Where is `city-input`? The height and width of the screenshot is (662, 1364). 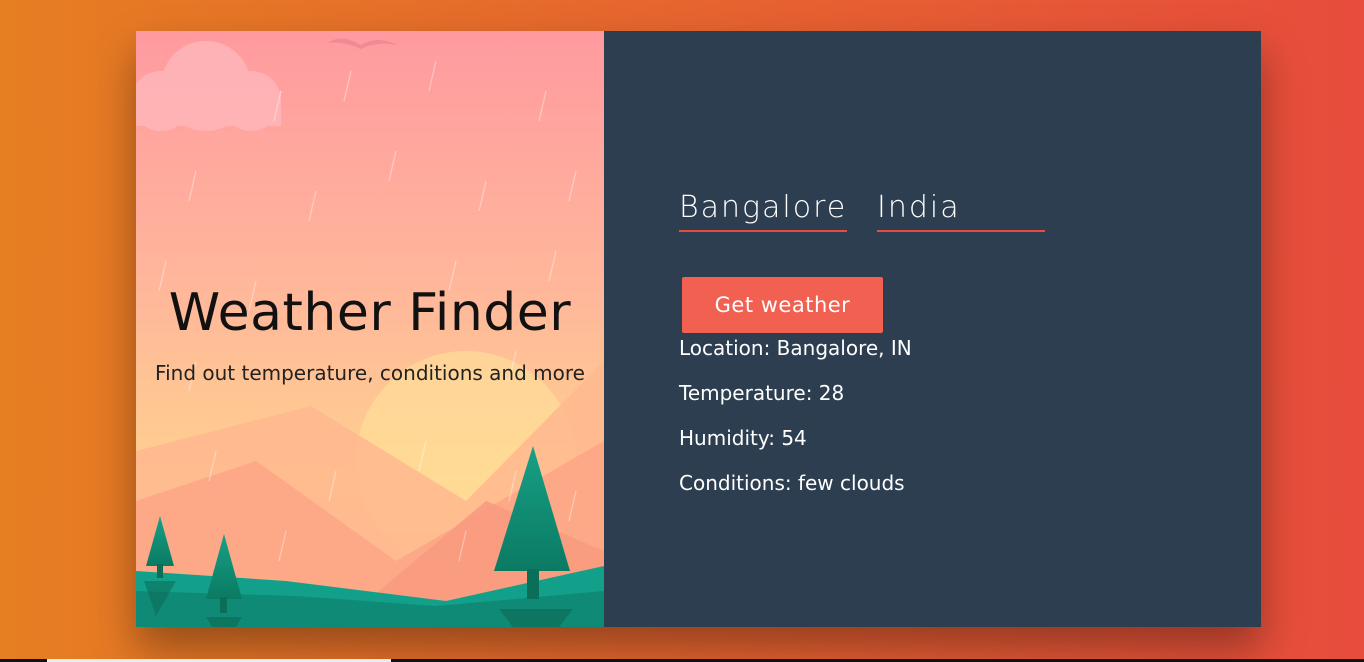
city-input is located at coordinates (763, 208).